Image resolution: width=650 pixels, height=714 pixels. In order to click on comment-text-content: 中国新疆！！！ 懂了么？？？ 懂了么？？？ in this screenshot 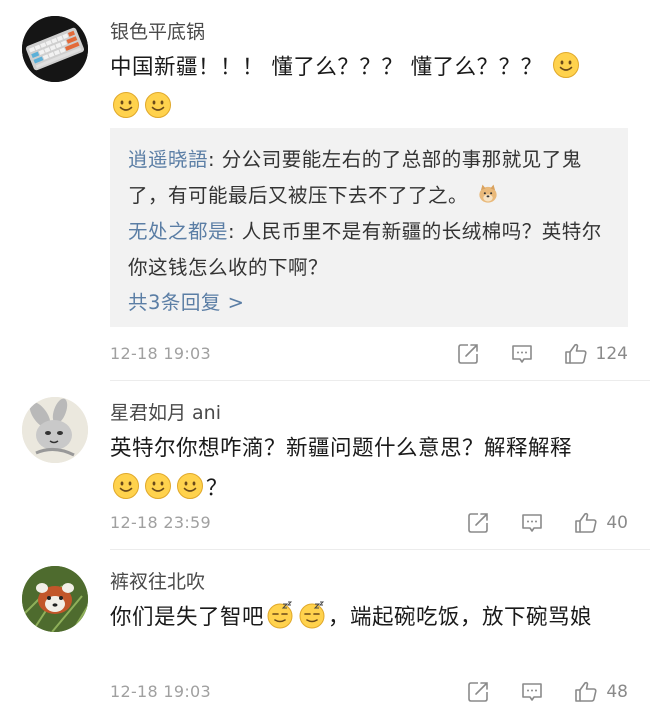, I will do `click(326, 67)`.